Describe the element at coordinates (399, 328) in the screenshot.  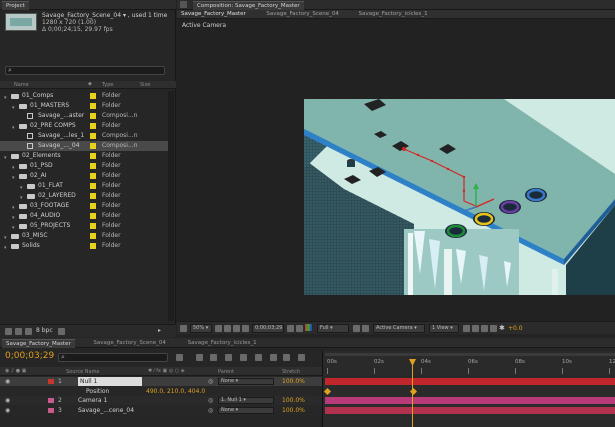
I see `3d-view-dropdown: Active Camera ▾` at that location.